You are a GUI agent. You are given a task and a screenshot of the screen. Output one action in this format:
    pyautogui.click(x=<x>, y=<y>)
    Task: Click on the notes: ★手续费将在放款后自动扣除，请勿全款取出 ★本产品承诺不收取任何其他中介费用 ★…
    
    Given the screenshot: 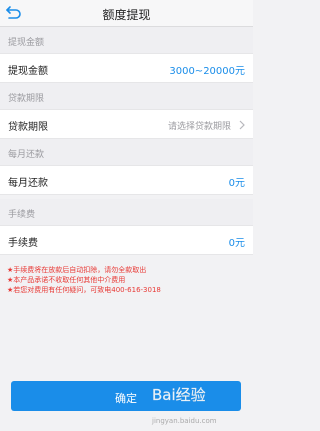 What is the action you would take?
    pyautogui.click(x=127, y=280)
    